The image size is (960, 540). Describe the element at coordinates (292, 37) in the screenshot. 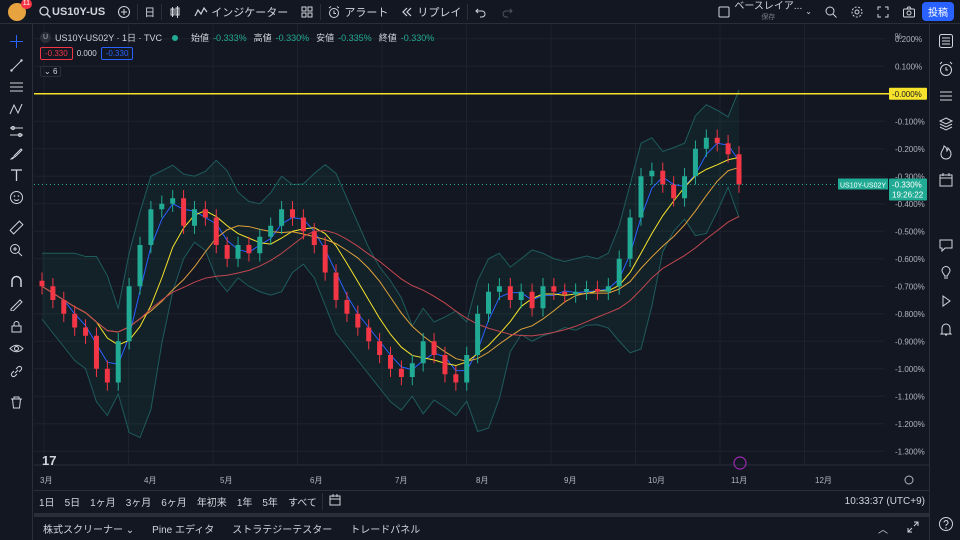

I see `high-value: -0.330%` at that location.